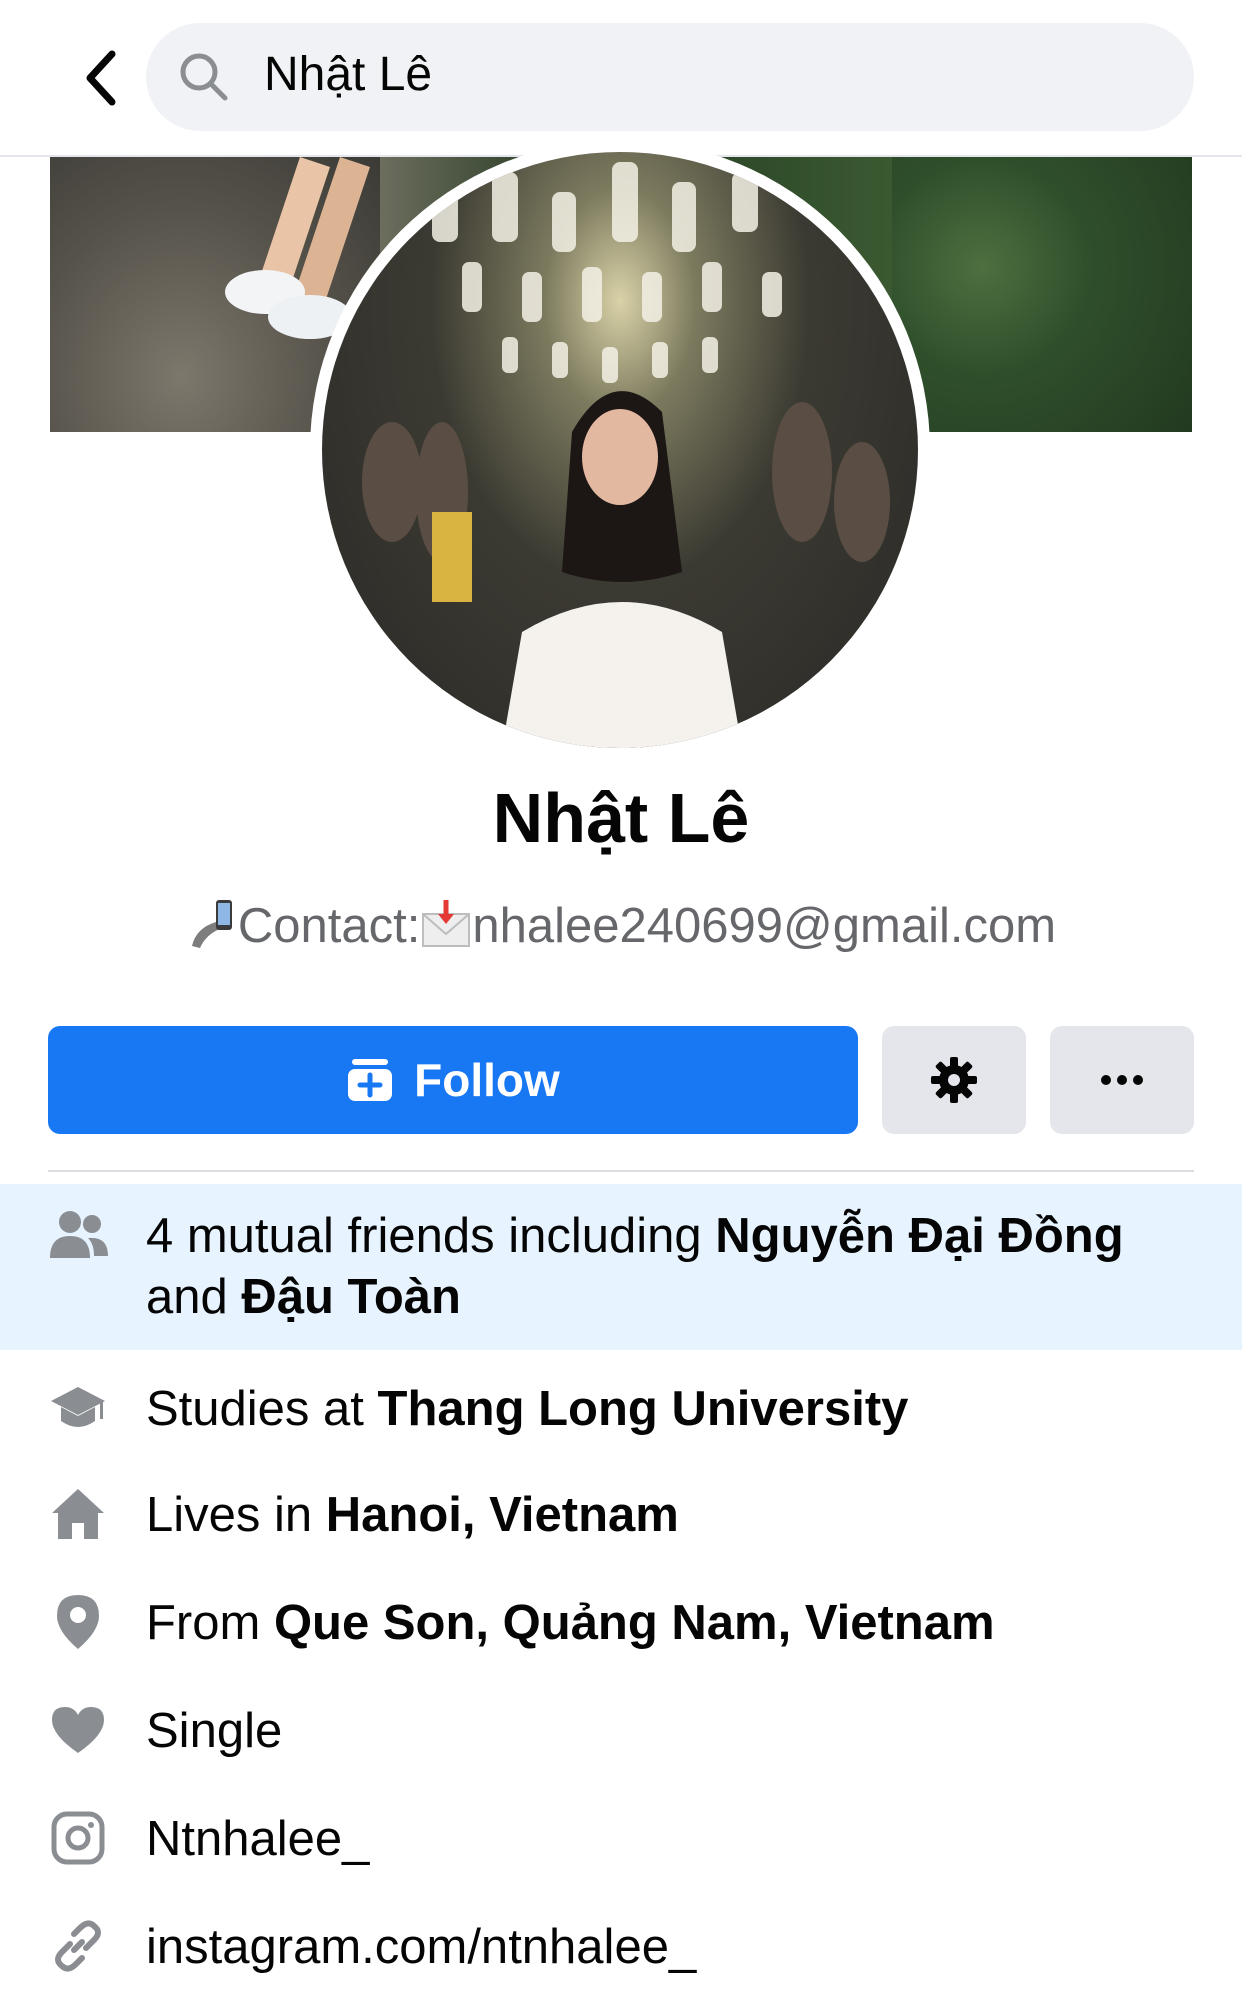 This screenshot has width=1242, height=2009. What do you see at coordinates (204, 77) in the screenshot?
I see `search-icon` at bounding box center [204, 77].